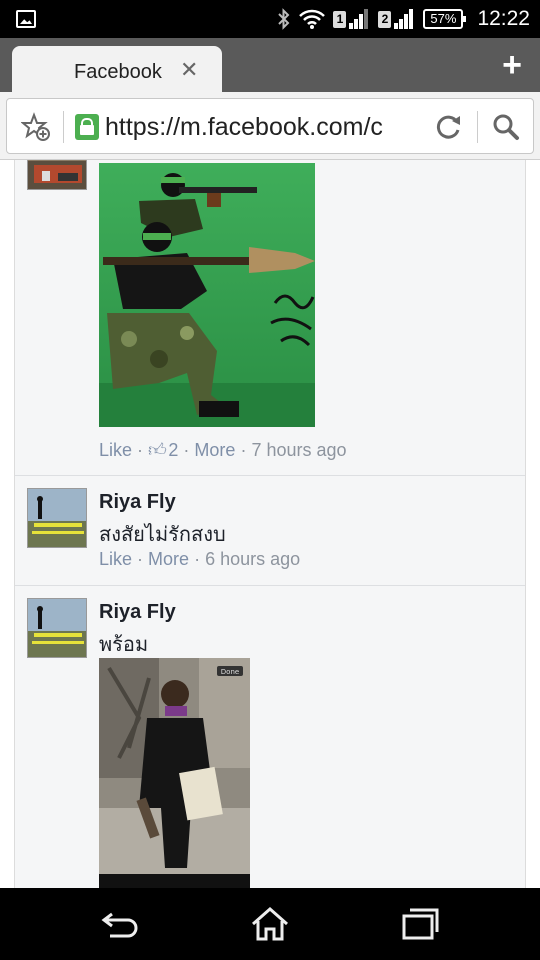  I want to click on comment-meta: Like · 👍︎ 2 · More · 7 hours ago, so click(223, 450).